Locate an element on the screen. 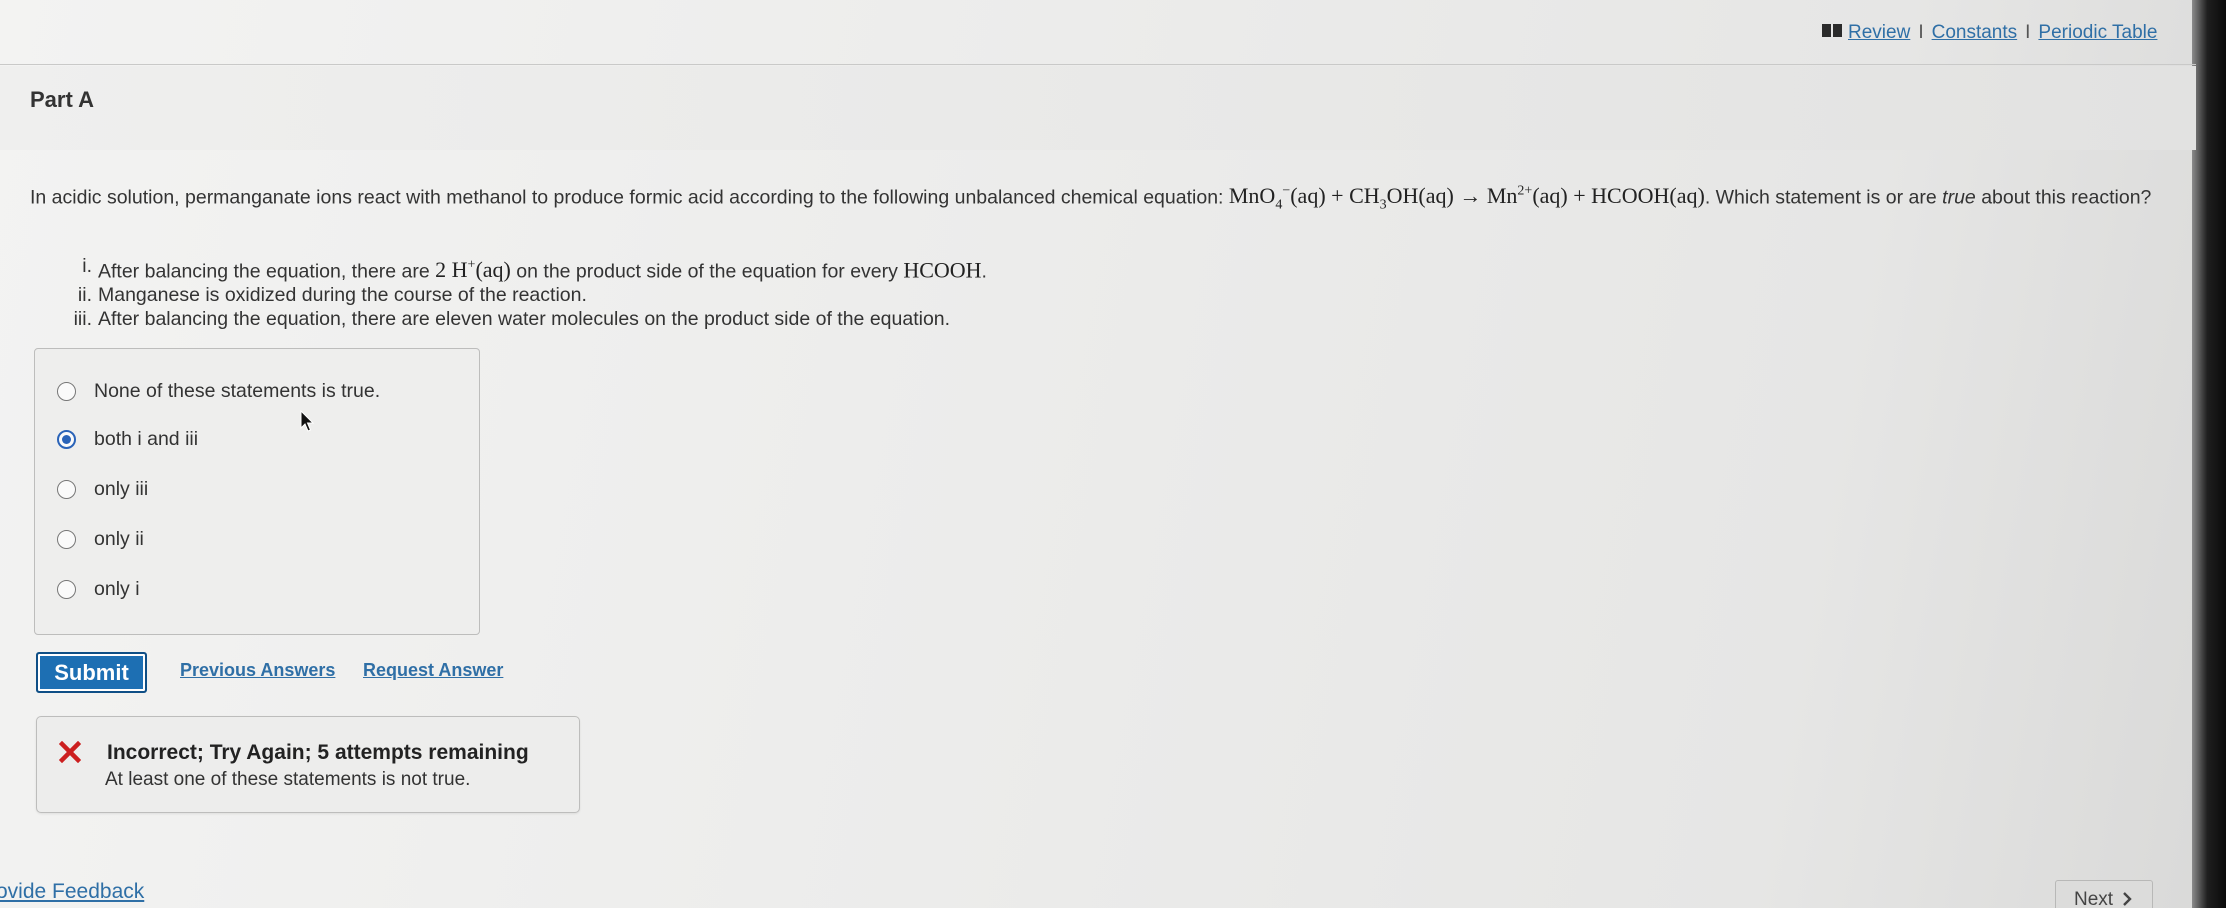 This screenshot has height=908, width=2226. option-none: None of these statements is true. is located at coordinates (218, 391).